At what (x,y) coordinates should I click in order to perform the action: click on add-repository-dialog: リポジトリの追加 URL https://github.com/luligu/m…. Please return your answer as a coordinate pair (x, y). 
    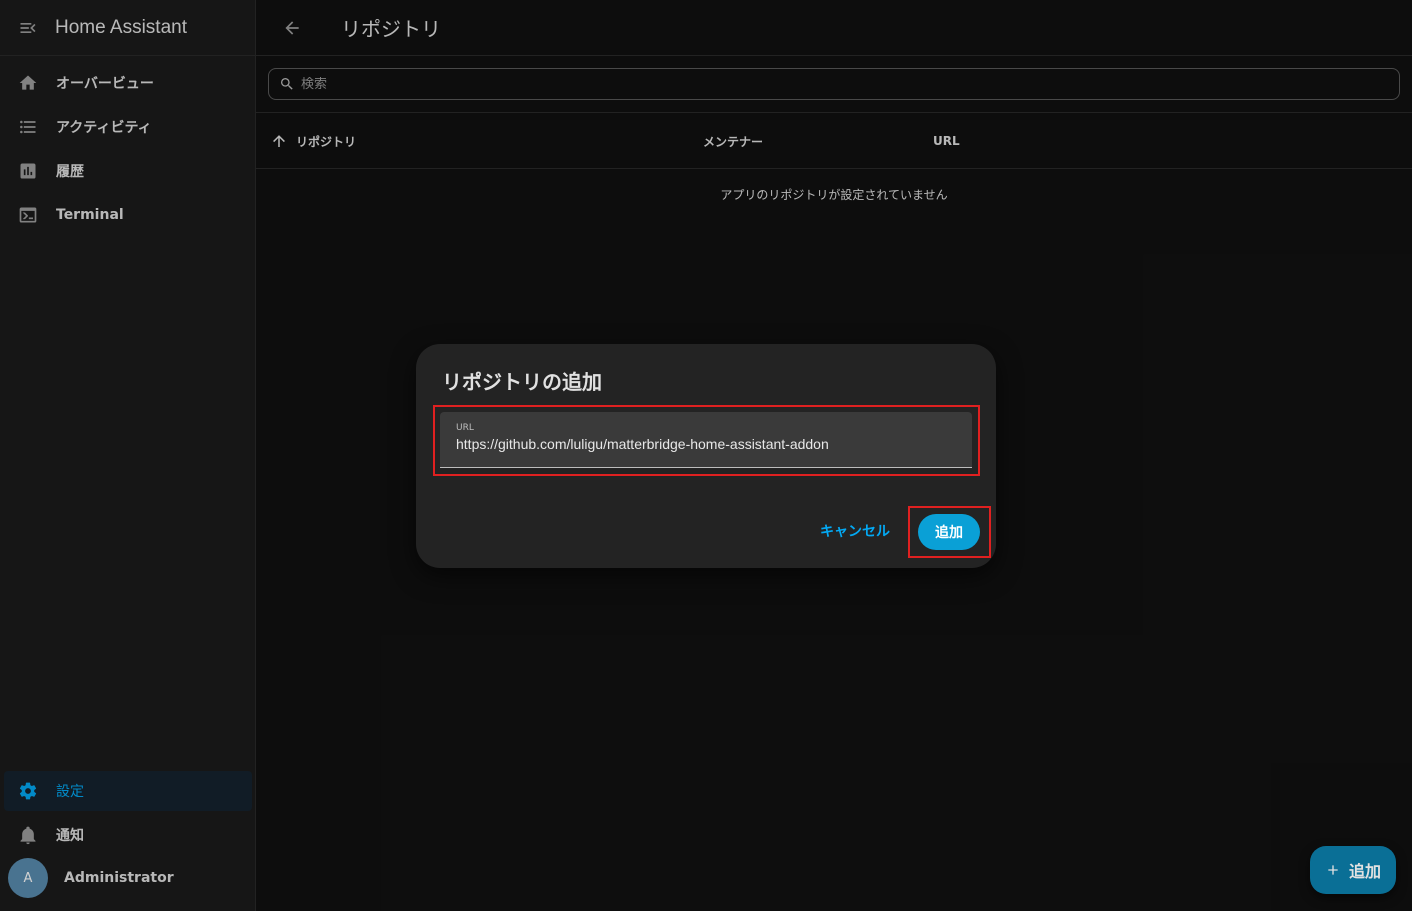
    Looking at the image, I should click on (706, 456).